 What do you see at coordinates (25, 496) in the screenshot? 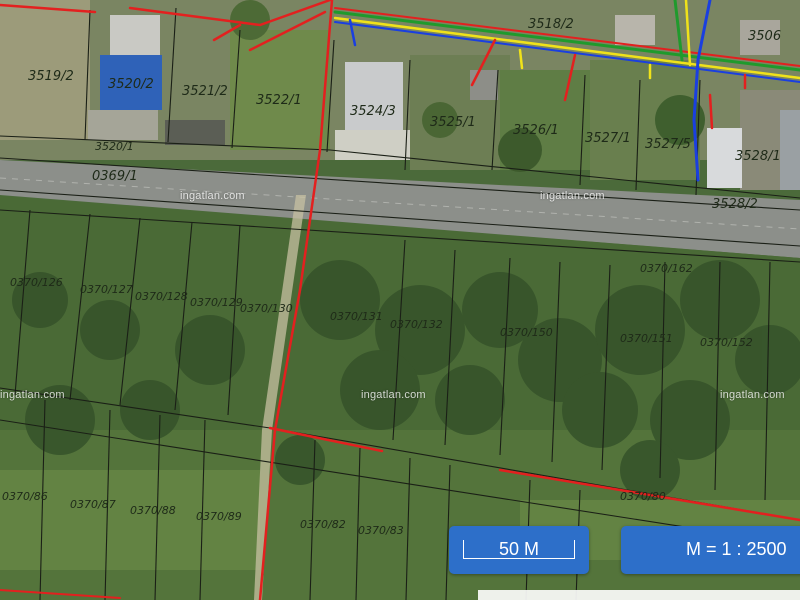
I see `parcel-number: 0370/86` at bounding box center [25, 496].